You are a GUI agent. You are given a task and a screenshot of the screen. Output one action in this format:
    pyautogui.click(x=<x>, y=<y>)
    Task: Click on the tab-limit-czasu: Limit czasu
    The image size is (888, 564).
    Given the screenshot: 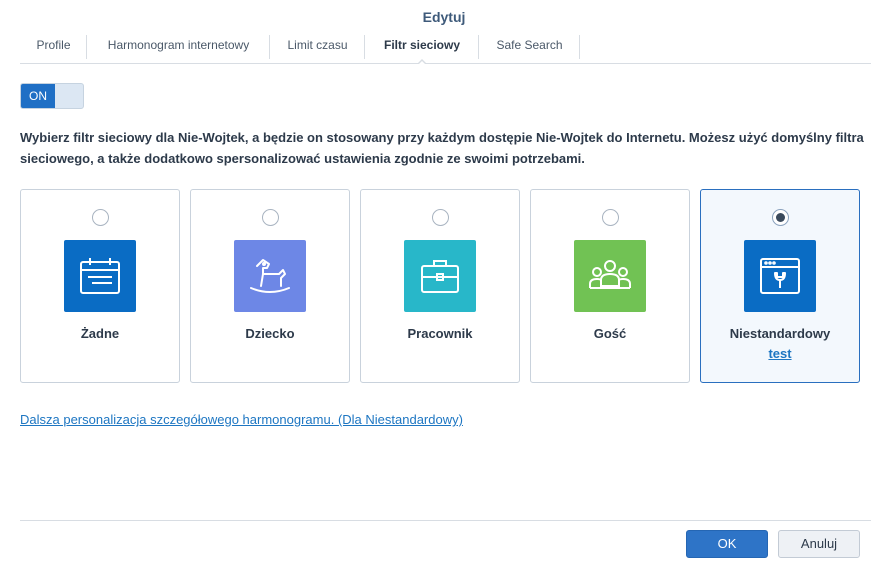 What is the action you would take?
    pyautogui.click(x=317, y=48)
    